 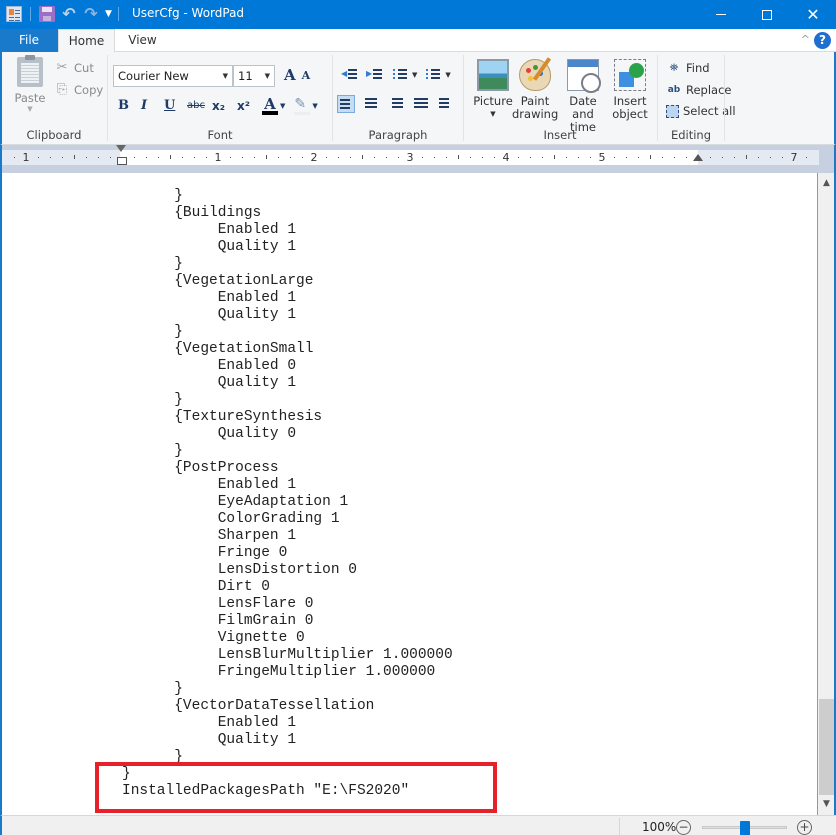 What do you see at coordinates (220, 106) in the screenshot?
I see `subscript-button: x₂` at bounding box center [220, 106].